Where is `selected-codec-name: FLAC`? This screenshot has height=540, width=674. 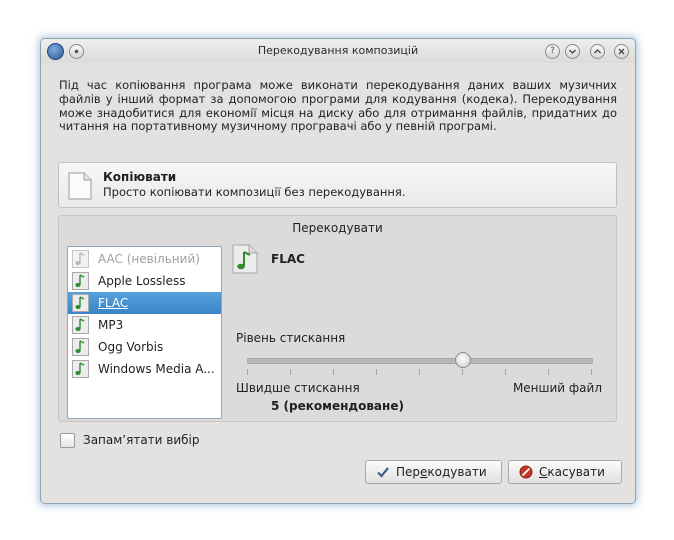
selected-codec-name: FLAC is located at coordinates (288, 259).